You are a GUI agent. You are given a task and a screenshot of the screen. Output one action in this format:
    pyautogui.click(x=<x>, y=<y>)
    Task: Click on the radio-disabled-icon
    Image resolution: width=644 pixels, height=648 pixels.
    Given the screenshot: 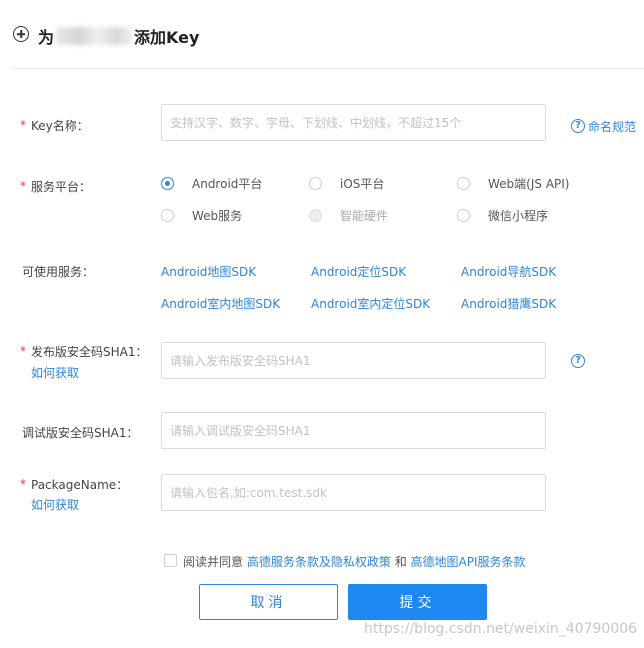 What is the action you would take?
    pyautogui.click(x=315, y=215)
    